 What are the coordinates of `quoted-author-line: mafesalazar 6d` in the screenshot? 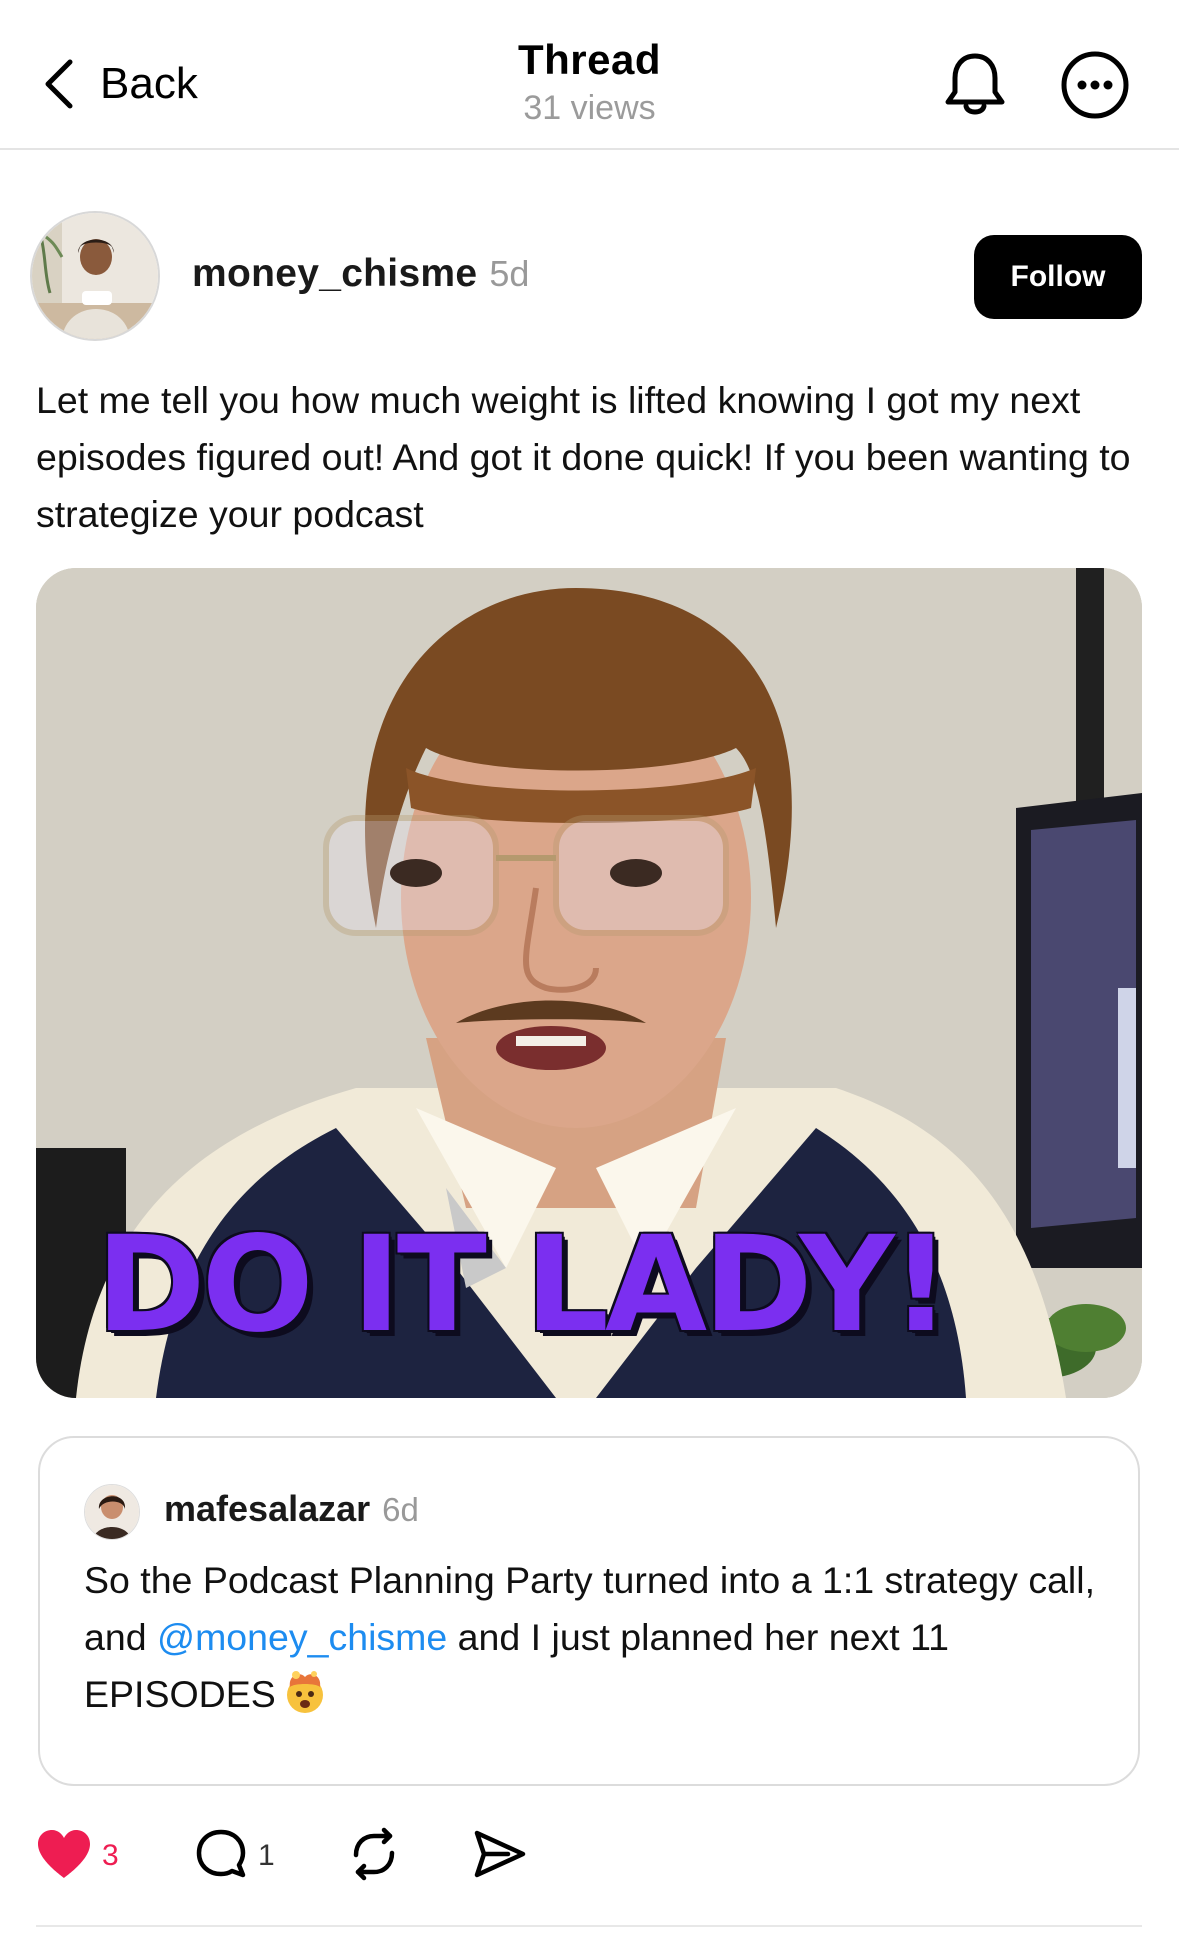 It's located at (291, 1509).